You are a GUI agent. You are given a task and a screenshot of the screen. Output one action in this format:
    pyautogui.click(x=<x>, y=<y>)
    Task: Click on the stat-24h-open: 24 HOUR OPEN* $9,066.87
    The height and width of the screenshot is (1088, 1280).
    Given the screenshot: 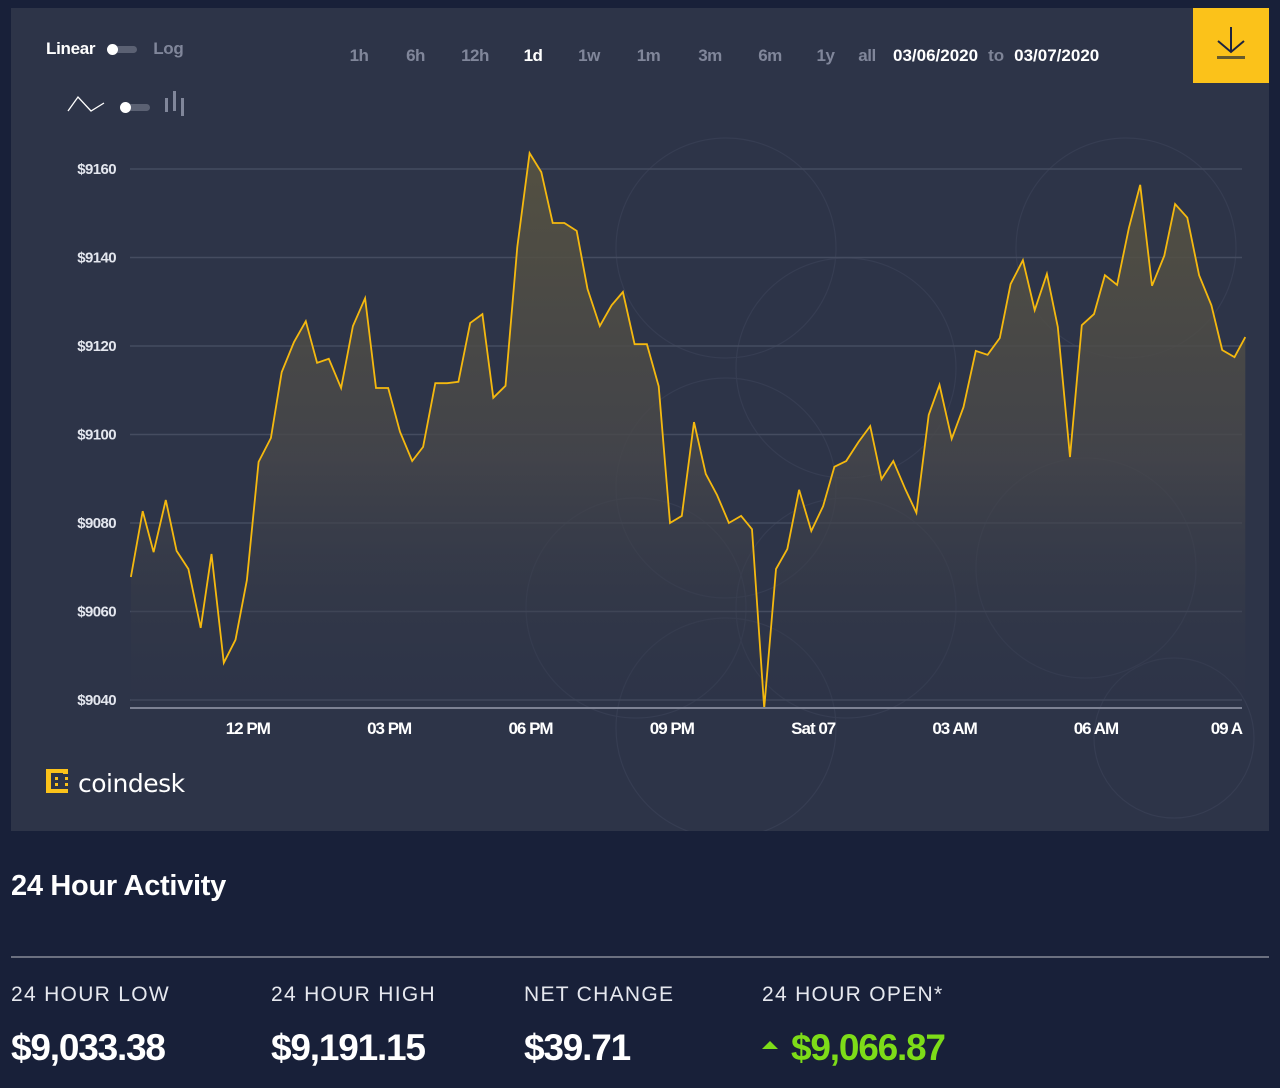 What is the action you would take?
    pyautogui.click(x=854, y=1026)
    